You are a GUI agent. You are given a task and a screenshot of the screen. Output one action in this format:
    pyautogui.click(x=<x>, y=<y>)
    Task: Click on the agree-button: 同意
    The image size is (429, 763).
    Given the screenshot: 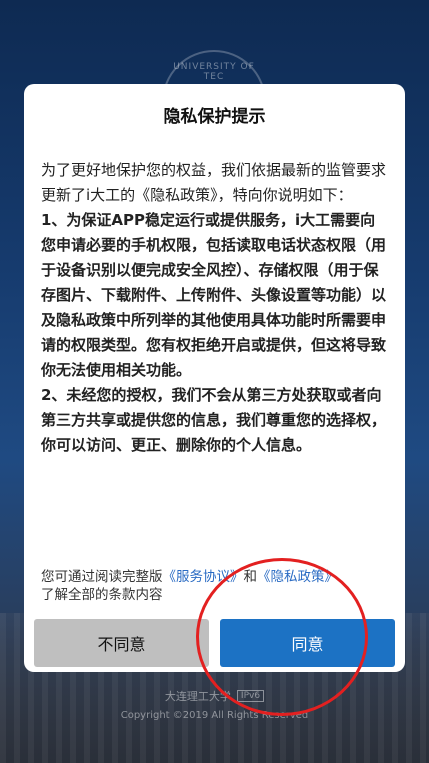 What is the action you would take?
    pyautogui.click(x=307, y=643)
    